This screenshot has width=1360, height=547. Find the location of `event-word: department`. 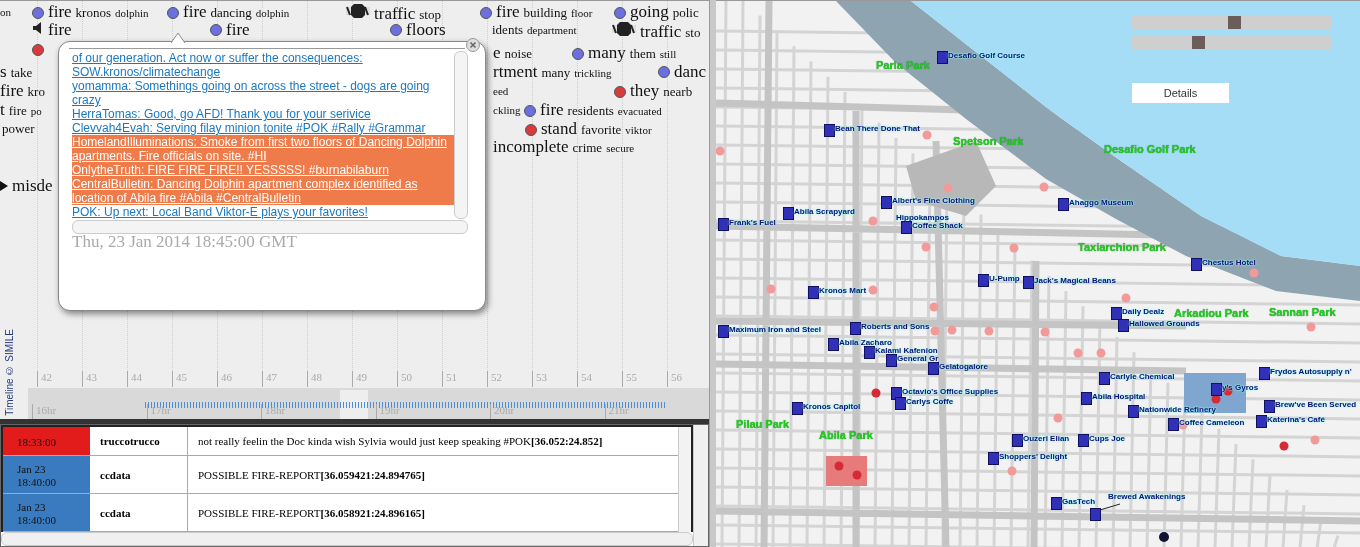

event-word: department is located at coordinates (552, 30).